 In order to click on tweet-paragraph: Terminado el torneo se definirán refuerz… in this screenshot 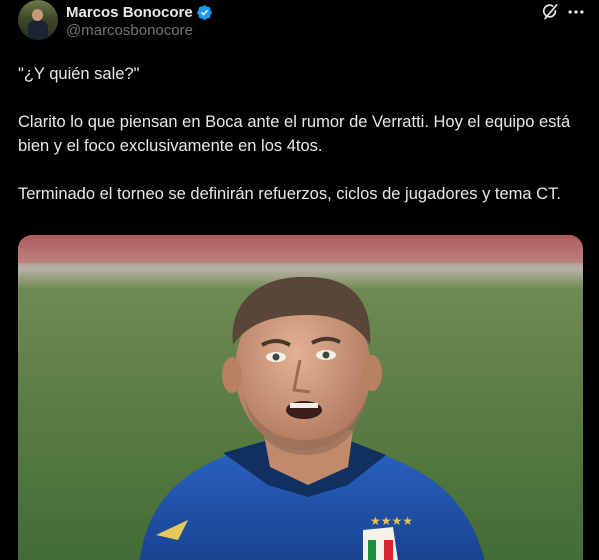, I will do `click(289, 194)`.